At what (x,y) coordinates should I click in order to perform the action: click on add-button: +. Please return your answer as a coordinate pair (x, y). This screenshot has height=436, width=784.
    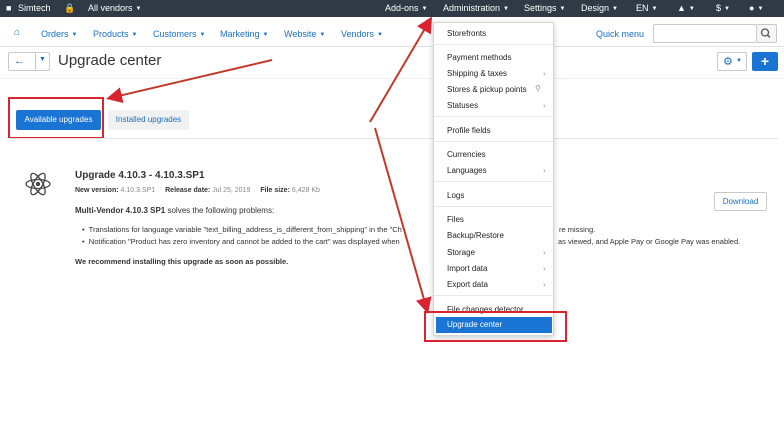
    Looking at the image, I should click on (765, 61).